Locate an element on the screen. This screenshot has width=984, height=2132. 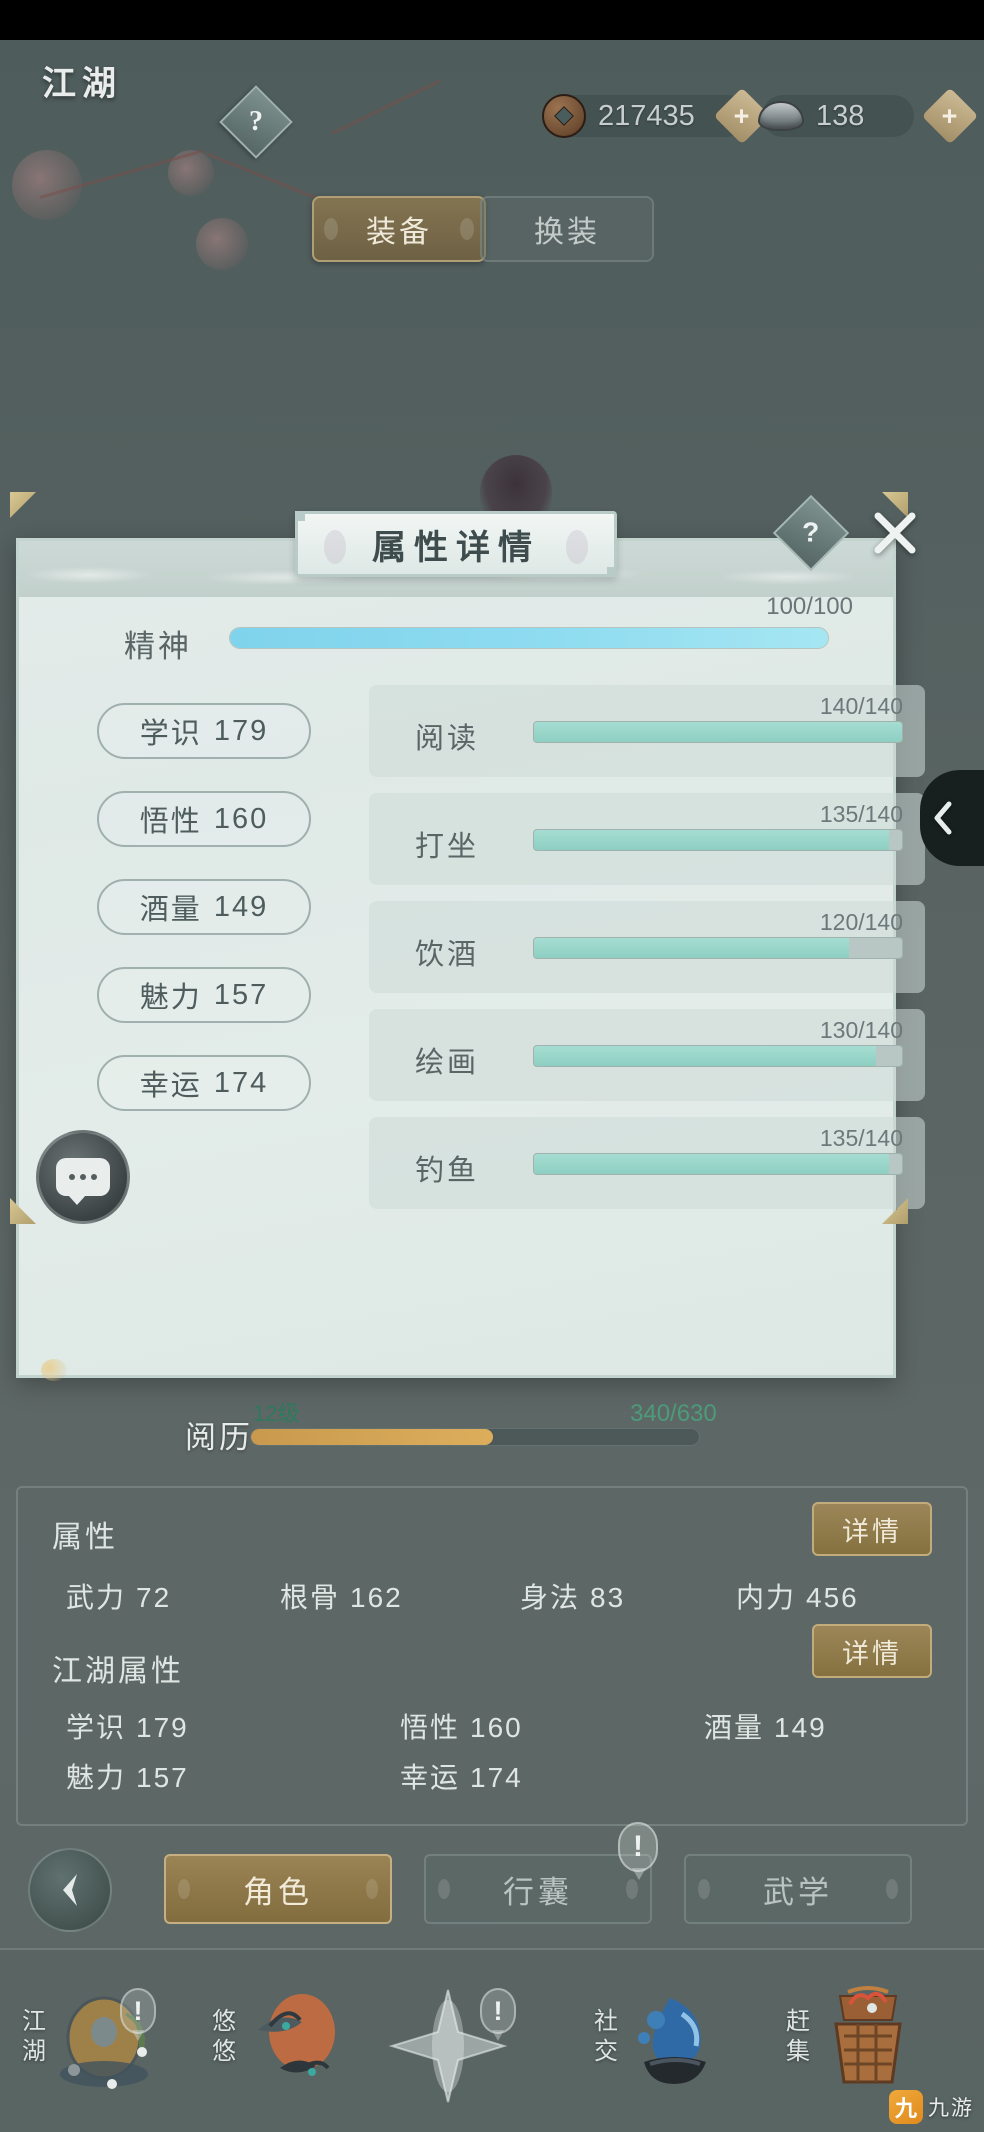
nav-item-youyou: 悠悠 is located at coordinates (281, 2042).